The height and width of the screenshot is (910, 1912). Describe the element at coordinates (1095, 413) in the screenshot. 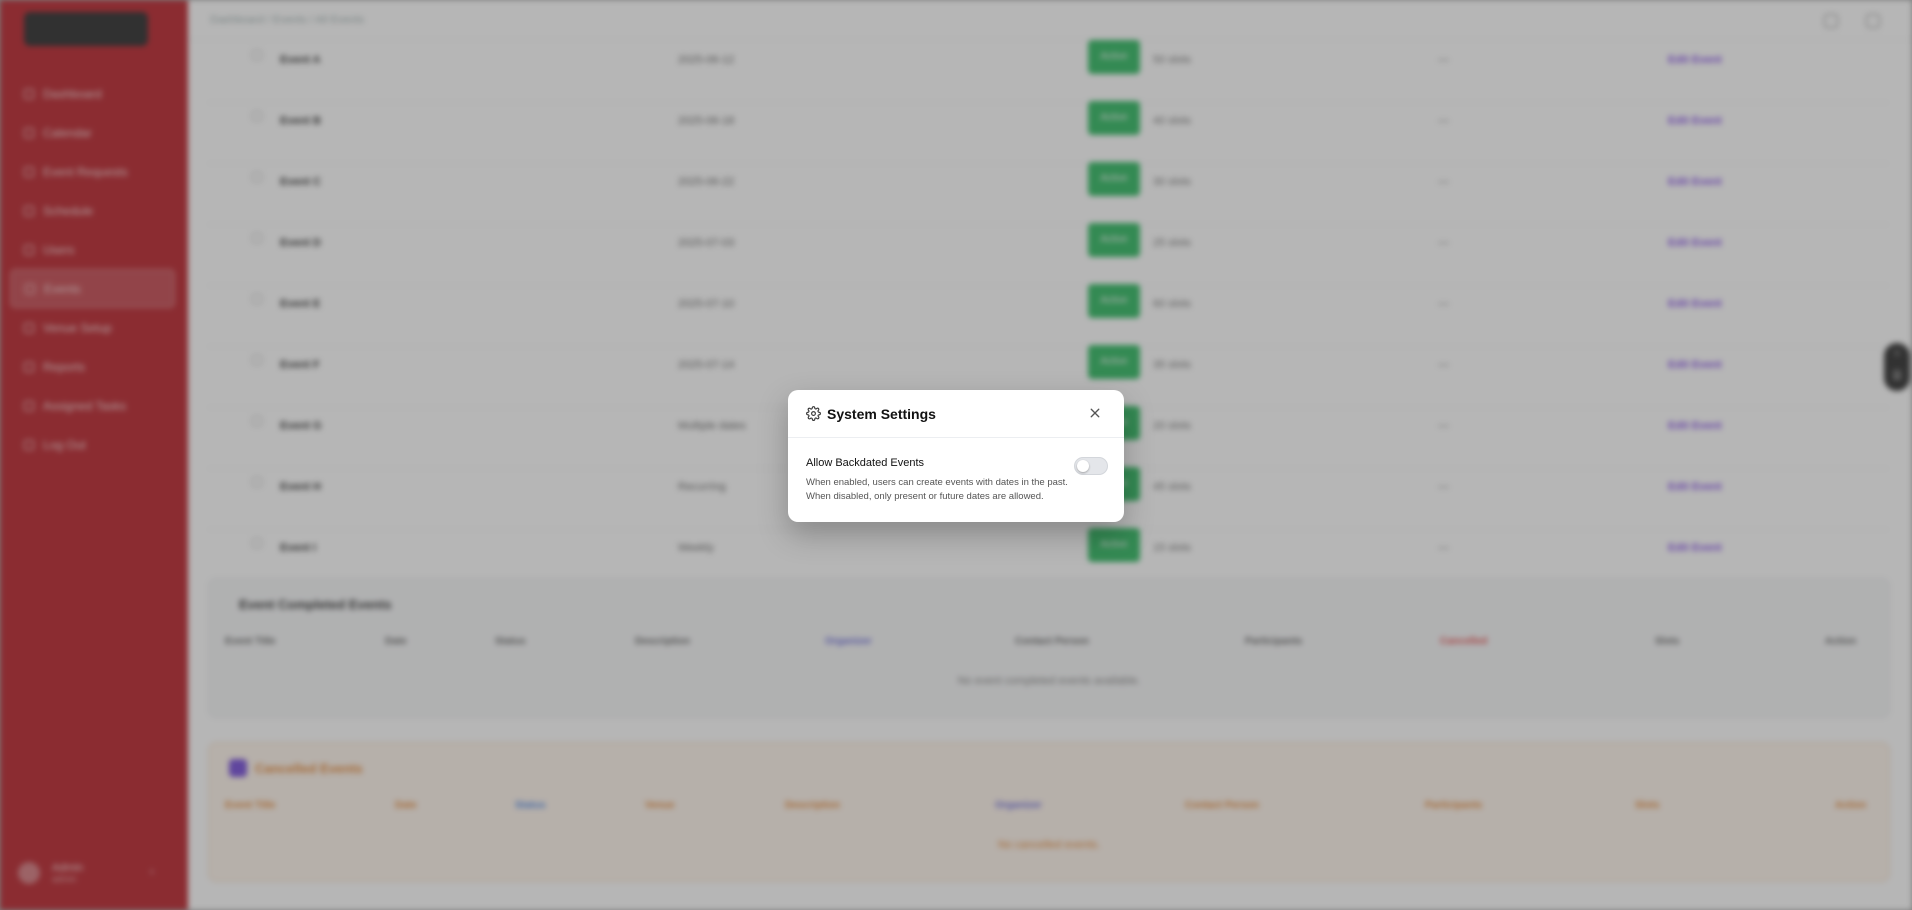

I see `close-icon` at that location.